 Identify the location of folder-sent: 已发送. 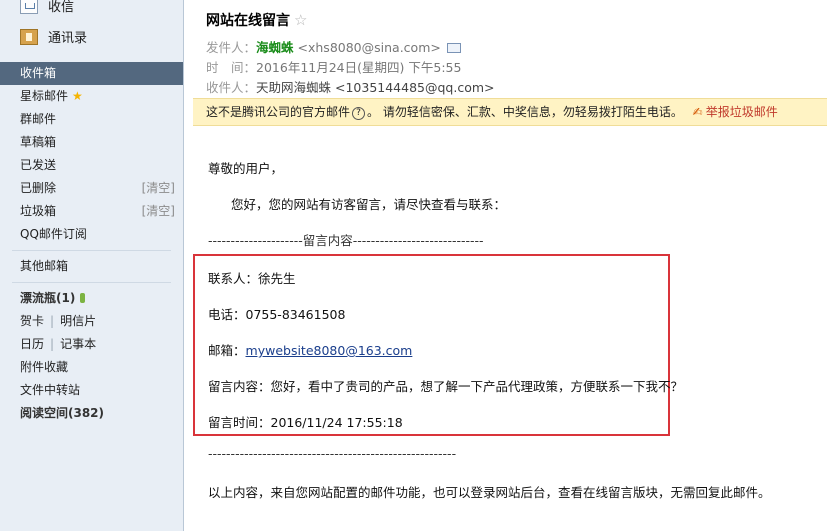
(91, 165).